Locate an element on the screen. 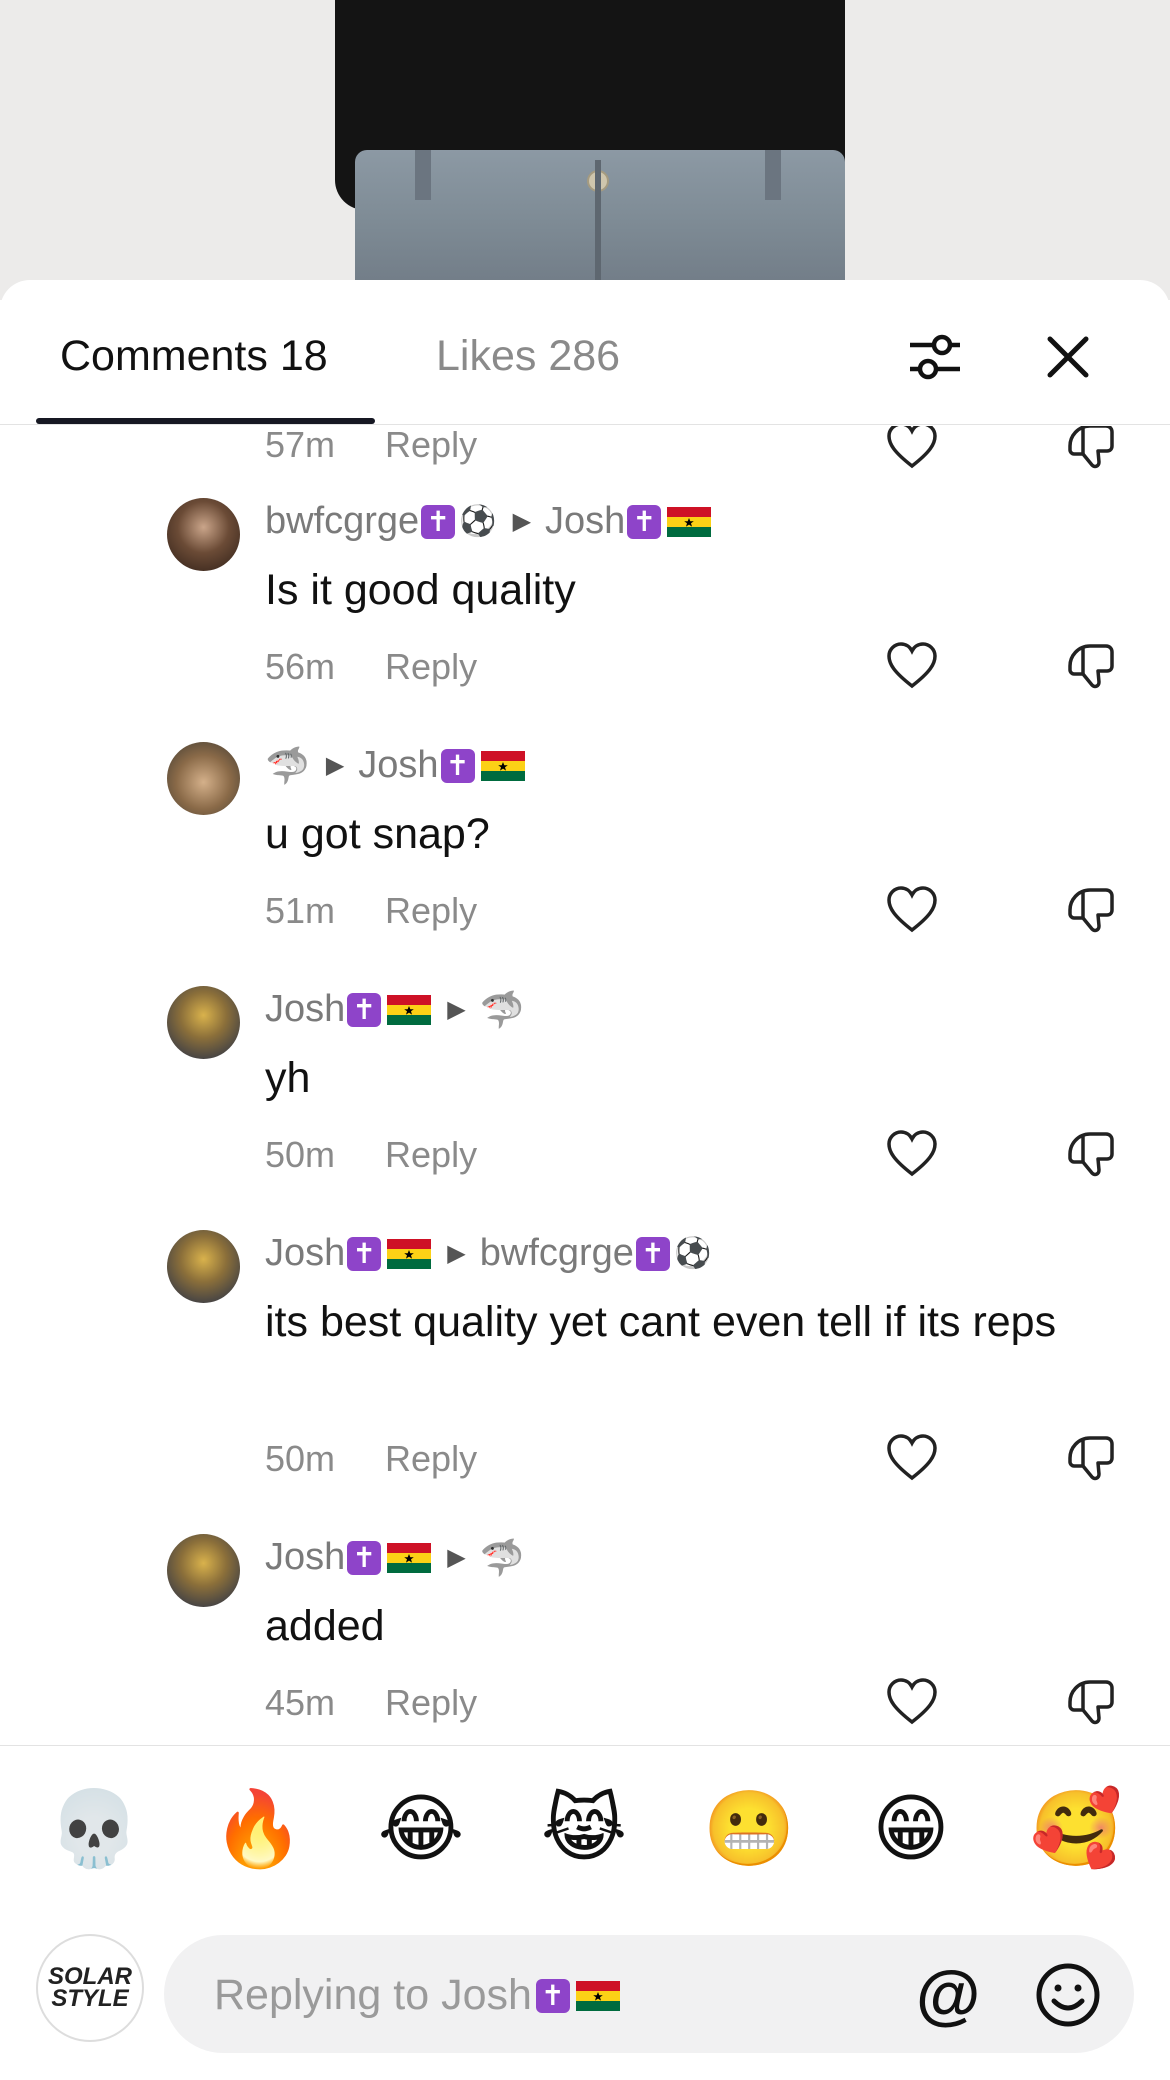 The width and height of the screenshot is (1170, 2080). reply-to-user: bwfcgrge is located at coordinates (557, 1253).